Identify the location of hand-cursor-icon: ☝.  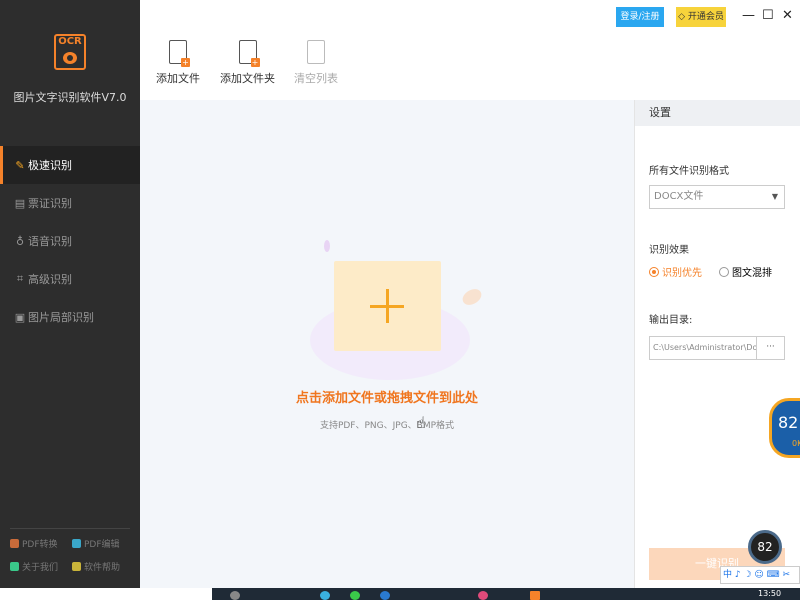
(421, 422).